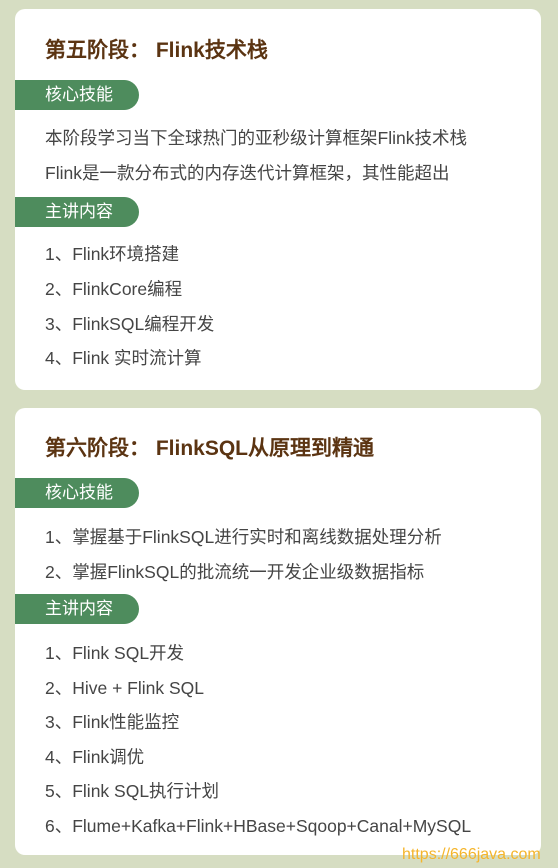 The width and height of the screenshot is (558, 868). I want to click on content-item: 1、Flink SQL开发, so click(115, 653).